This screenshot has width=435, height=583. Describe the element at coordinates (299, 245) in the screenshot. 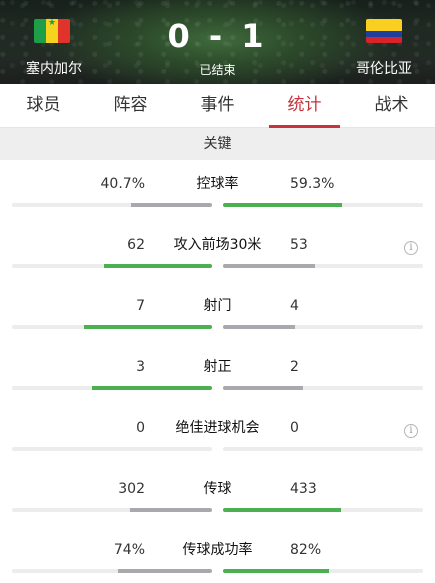

I see `away-stat-value: 53` at that location.